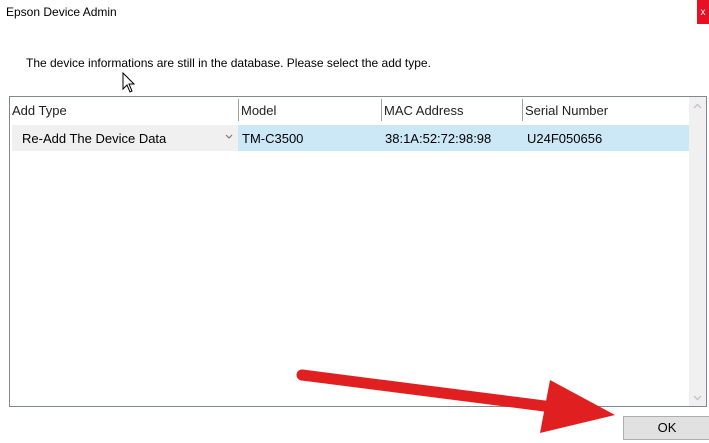 Image resolution: width=709 pixels, height=443 pixels. I want to click on ok-button: OK, so click(666, 428).